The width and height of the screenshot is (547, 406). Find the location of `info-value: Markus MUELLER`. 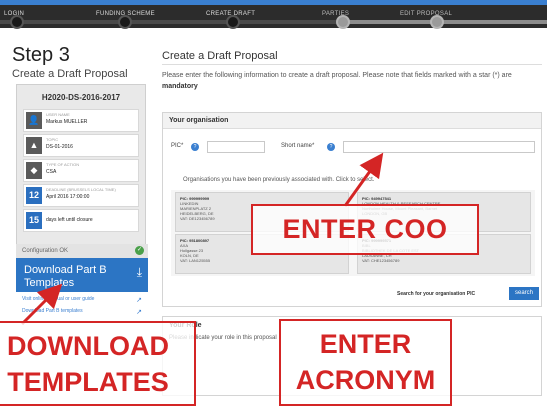

info-value: Markus MUELLER is located at coordinates (67, 122).